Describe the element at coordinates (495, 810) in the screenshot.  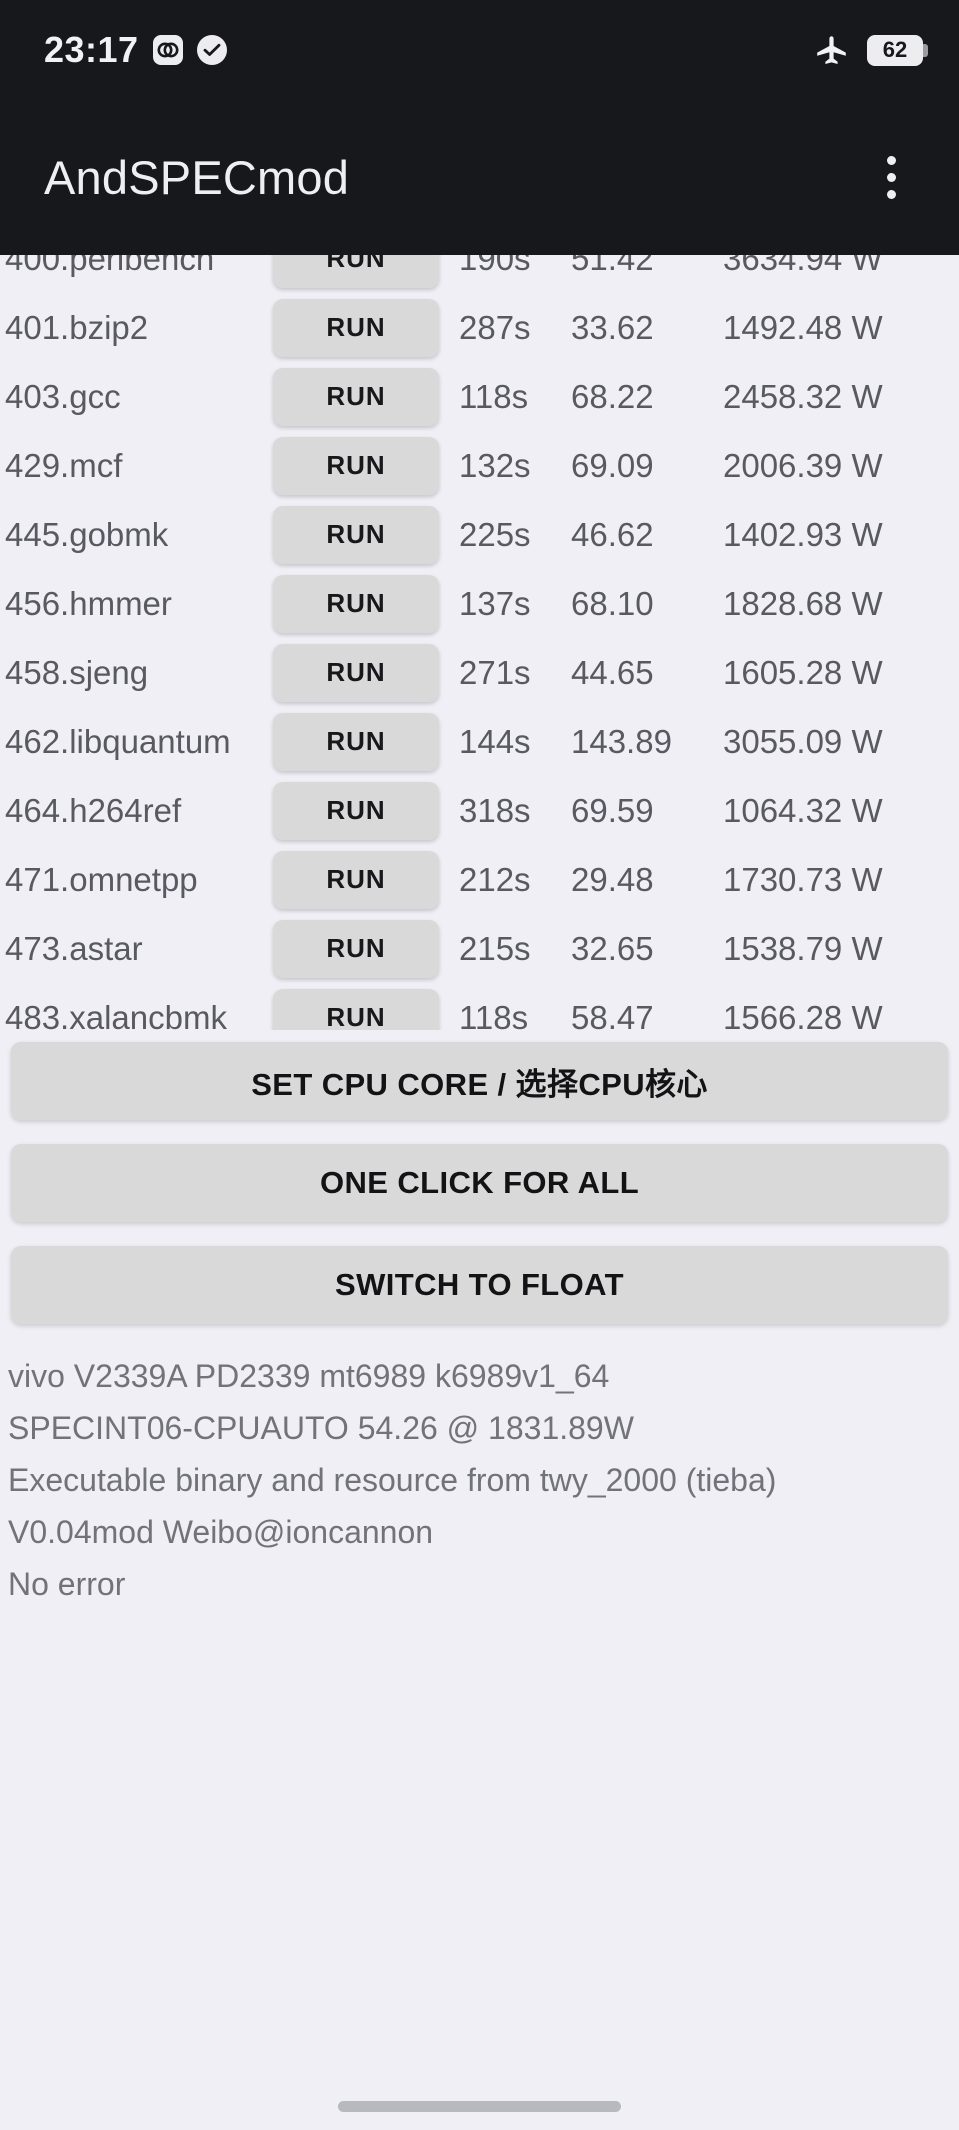
I see `benchmark-time: 318s` at that location.